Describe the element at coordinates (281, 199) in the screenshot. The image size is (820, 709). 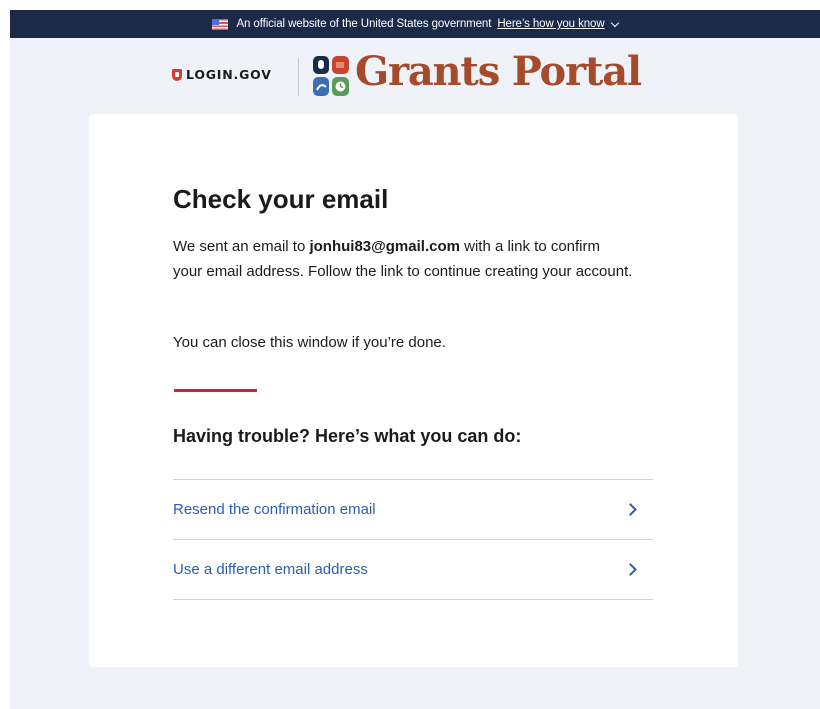
I see `page-title: Check your email` at that location.